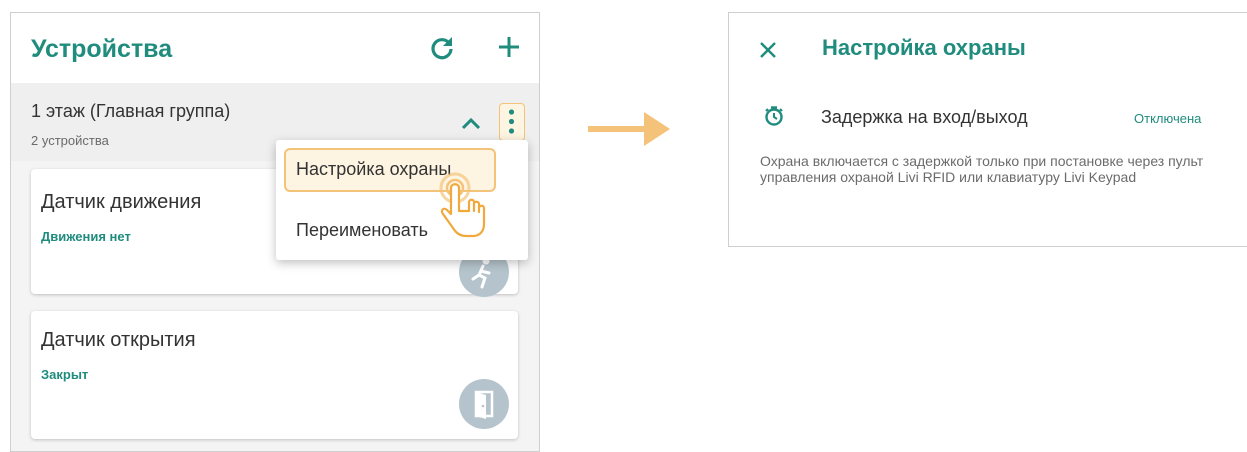 The image size is (1247, 452). What do you see at coordinates (774, 116) in the screenshot?
I see `timer-icon` at bounding box center [774, 116].